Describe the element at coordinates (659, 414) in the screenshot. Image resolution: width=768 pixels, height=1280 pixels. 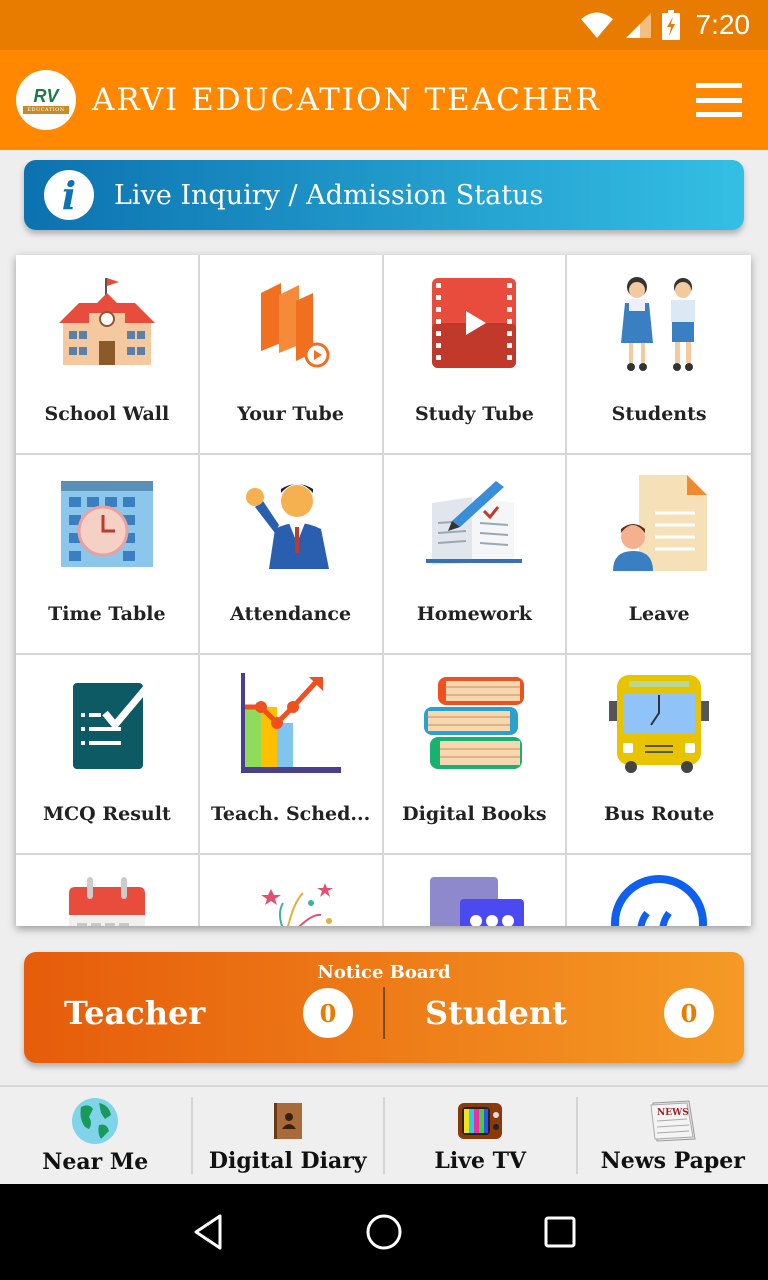
I see `tile-label: Students` at that location.